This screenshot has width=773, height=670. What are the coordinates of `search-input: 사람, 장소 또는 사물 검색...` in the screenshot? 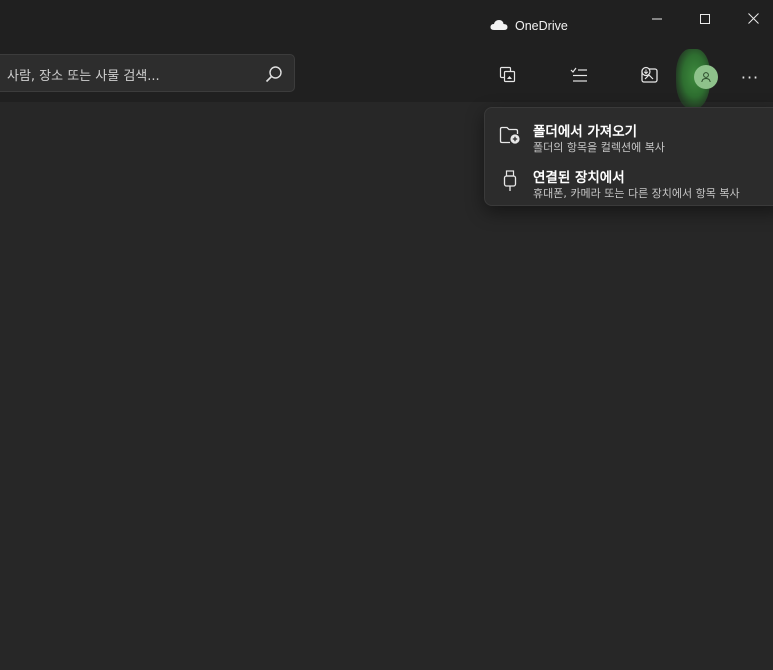 It's located at (83, 74).